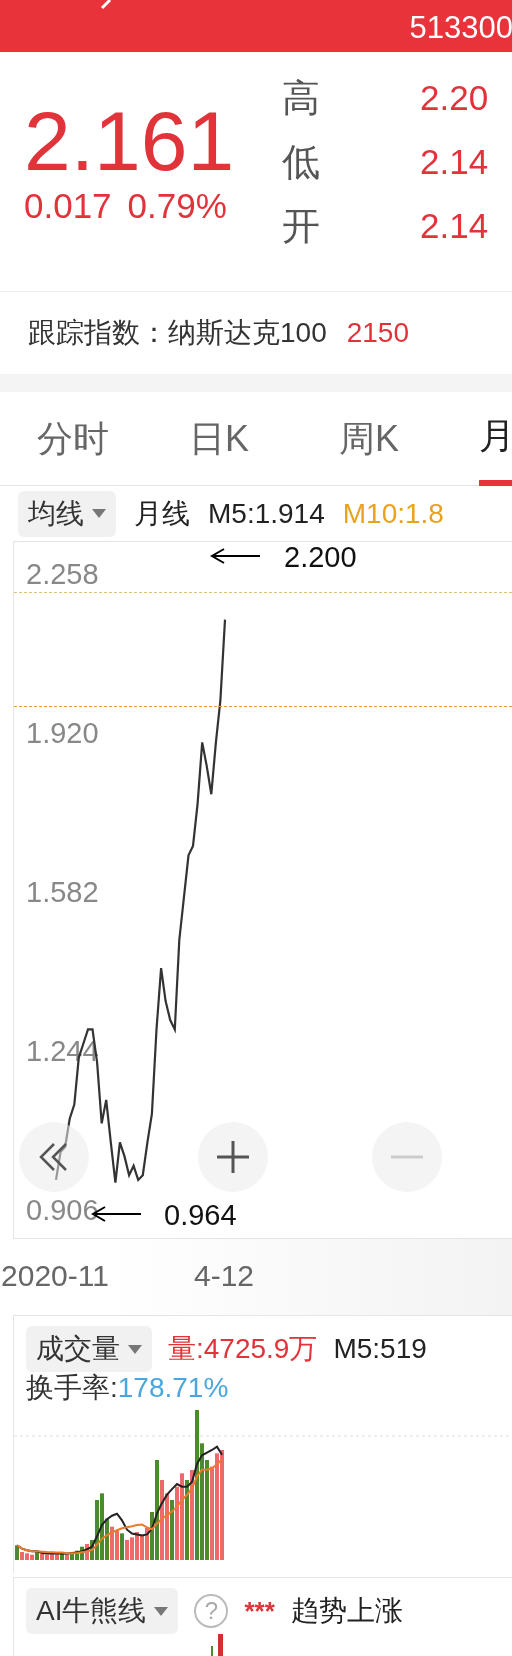 The image size is (512, 1656). Describe the element at coordinates (173, 1387) in the screenshot. I see `turnover-value: 178.71%` at that location.